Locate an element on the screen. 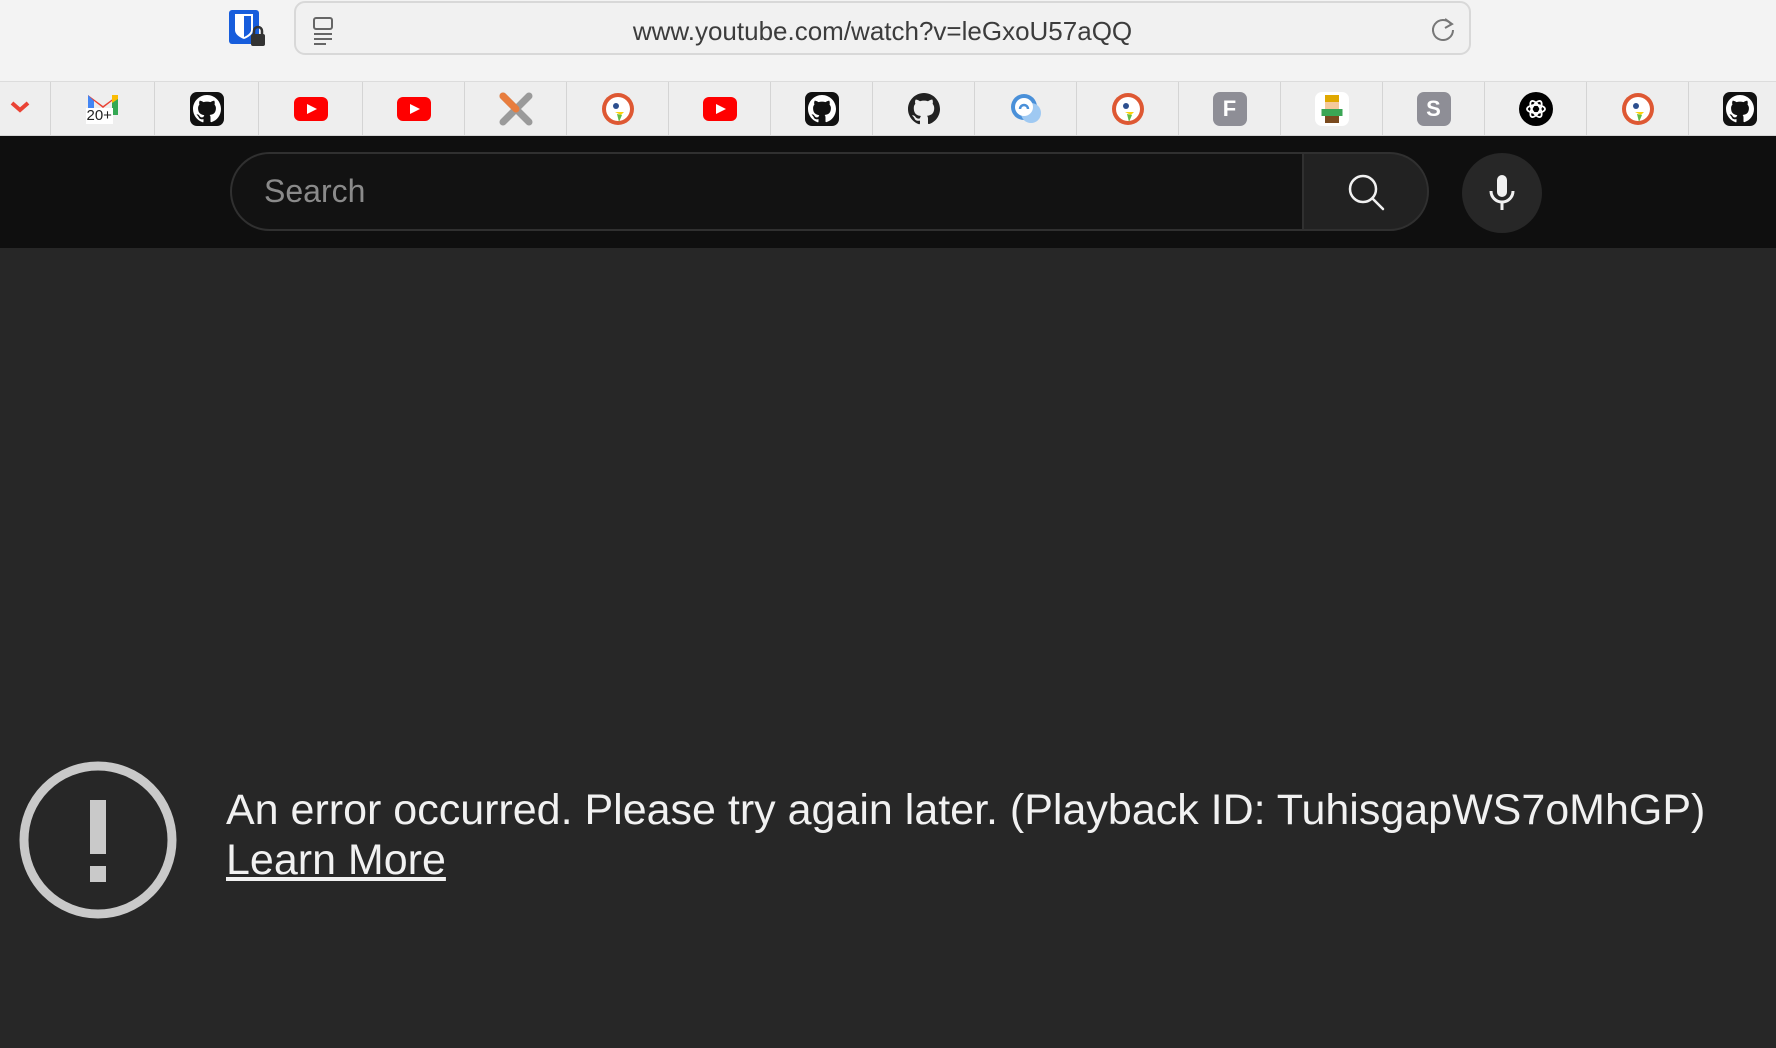 This screenshot has width=1776, height=1048. gmail-icon is located at coordinates (20, 107).